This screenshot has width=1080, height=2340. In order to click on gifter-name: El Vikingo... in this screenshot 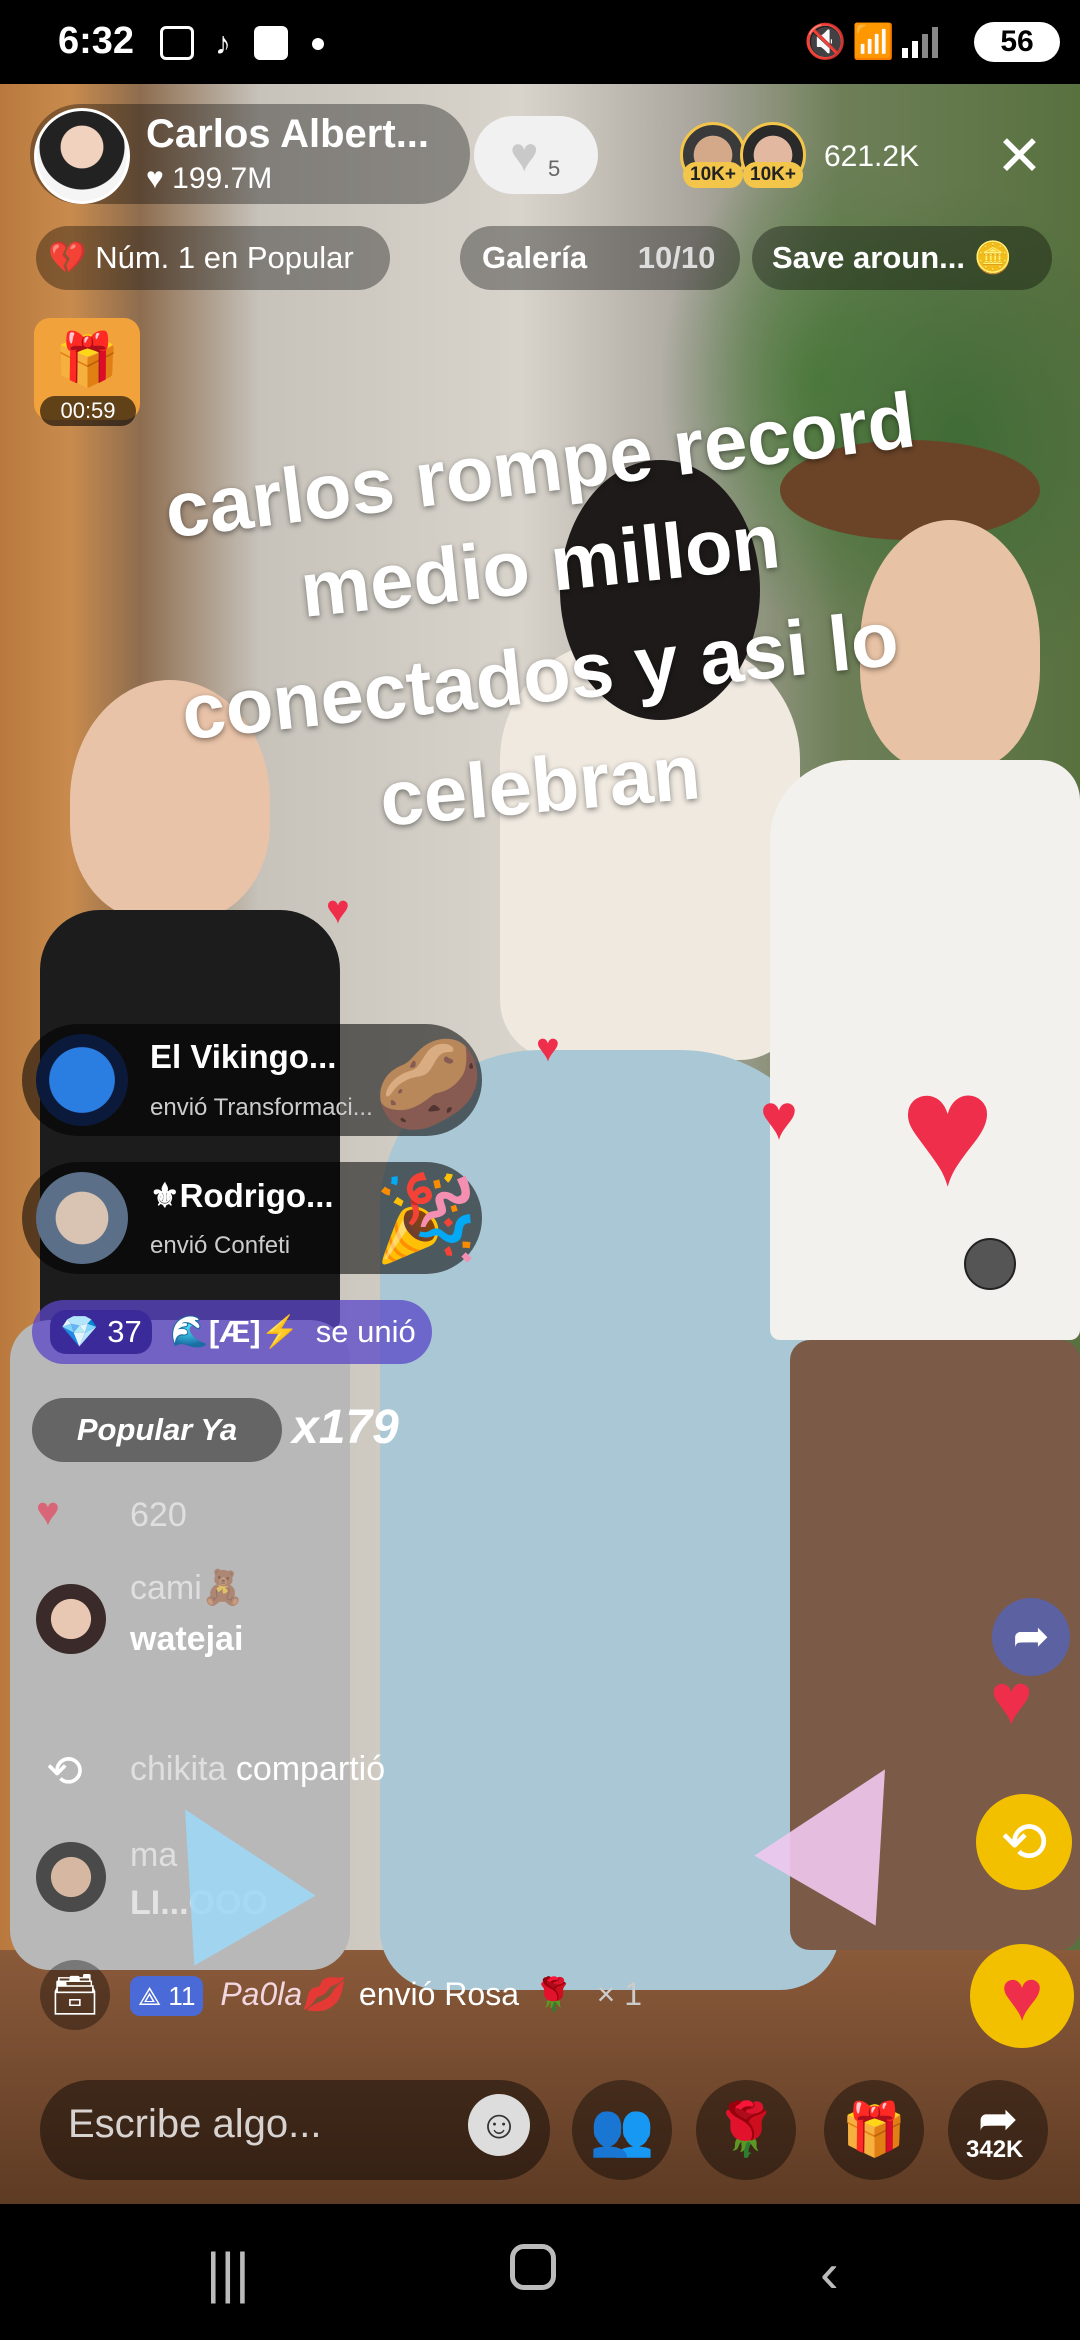, I will do `click(243, 1056)`.